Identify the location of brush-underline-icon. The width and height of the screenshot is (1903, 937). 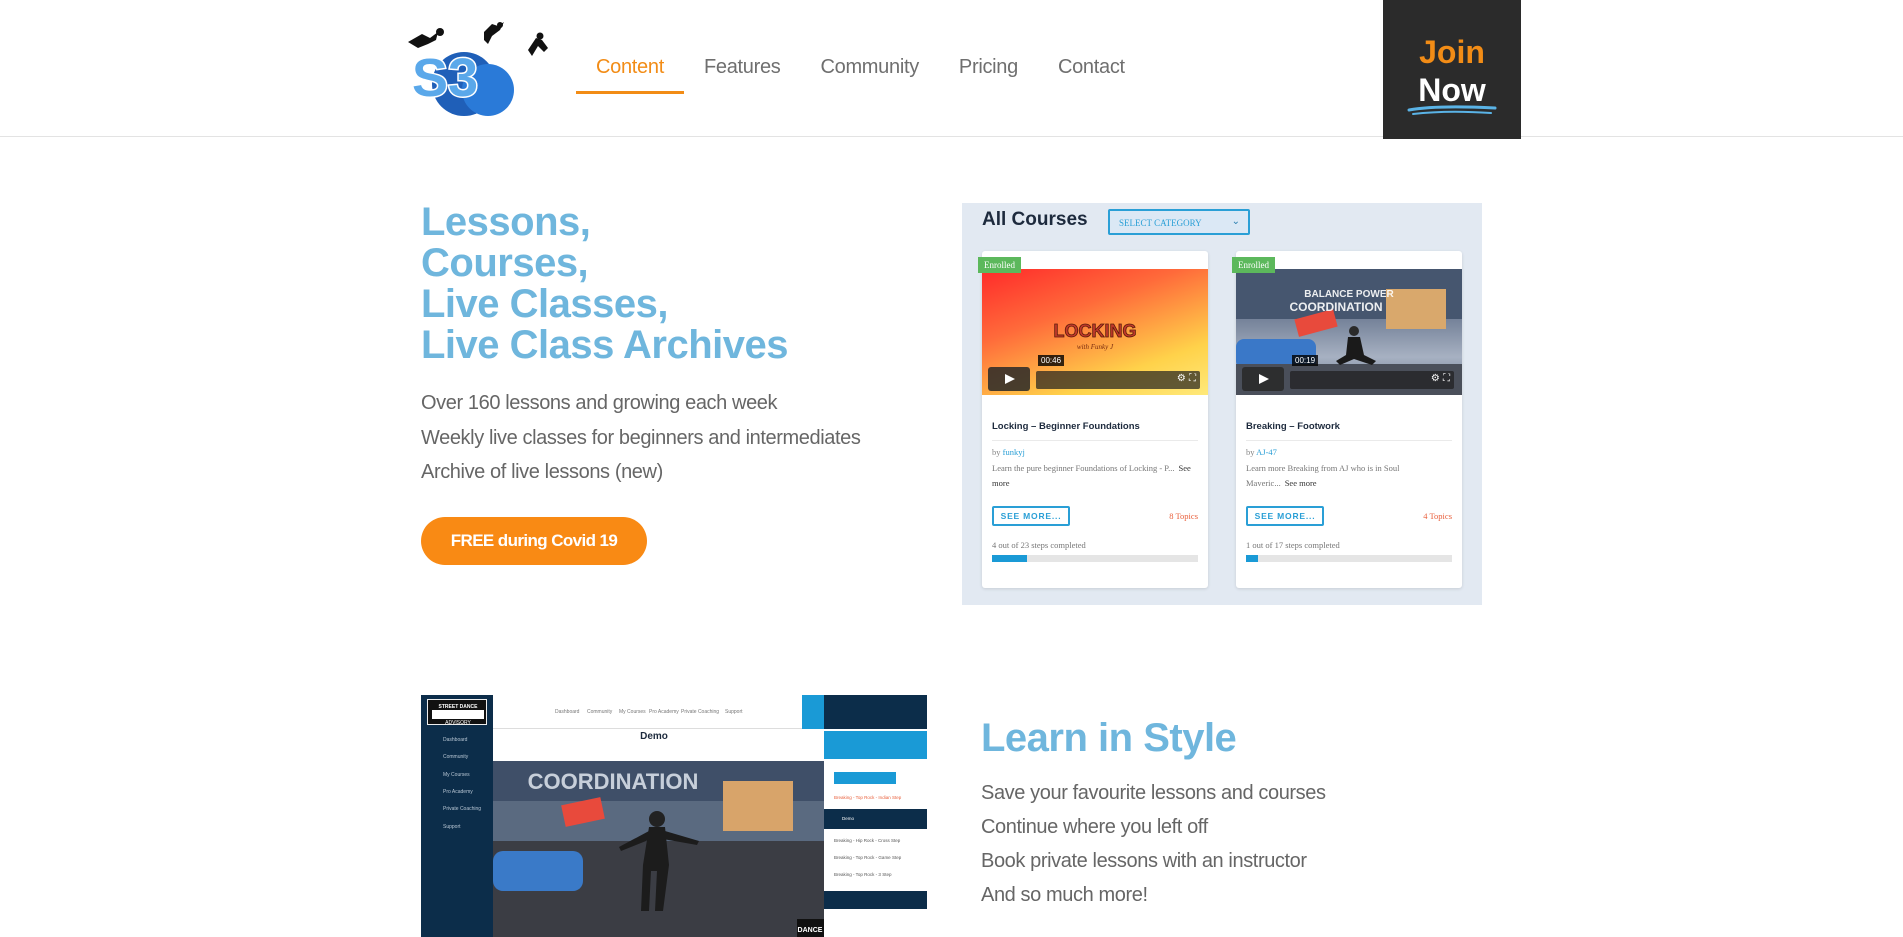
(1452, 110).